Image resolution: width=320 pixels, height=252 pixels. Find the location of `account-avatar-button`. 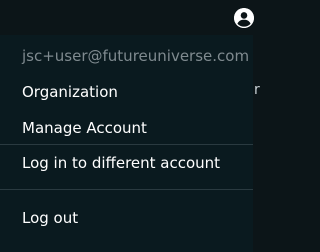

account-avatar-button is located at coordinates (244, 18).